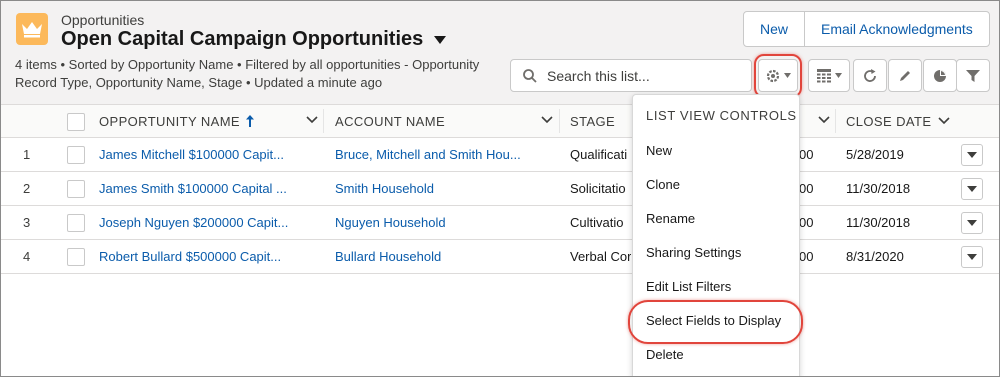  I want to click on account-link: Smith Household, so click(442, 188).